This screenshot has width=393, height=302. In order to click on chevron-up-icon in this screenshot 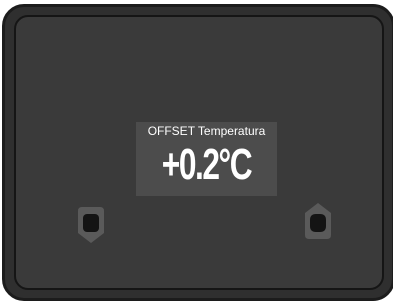, I will do `click(318, 221)`.